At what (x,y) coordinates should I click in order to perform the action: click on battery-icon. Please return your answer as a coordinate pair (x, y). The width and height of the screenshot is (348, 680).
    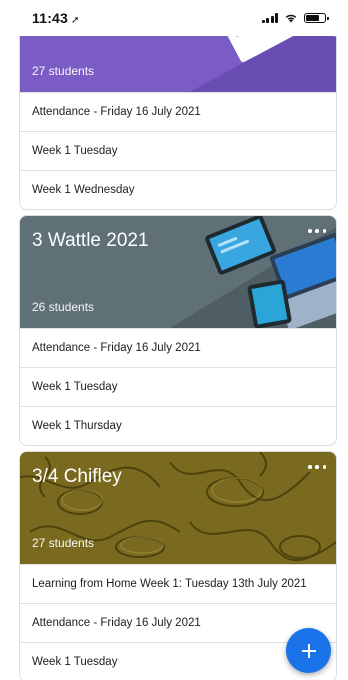
    Looking at the image, I should click on (316, 18).